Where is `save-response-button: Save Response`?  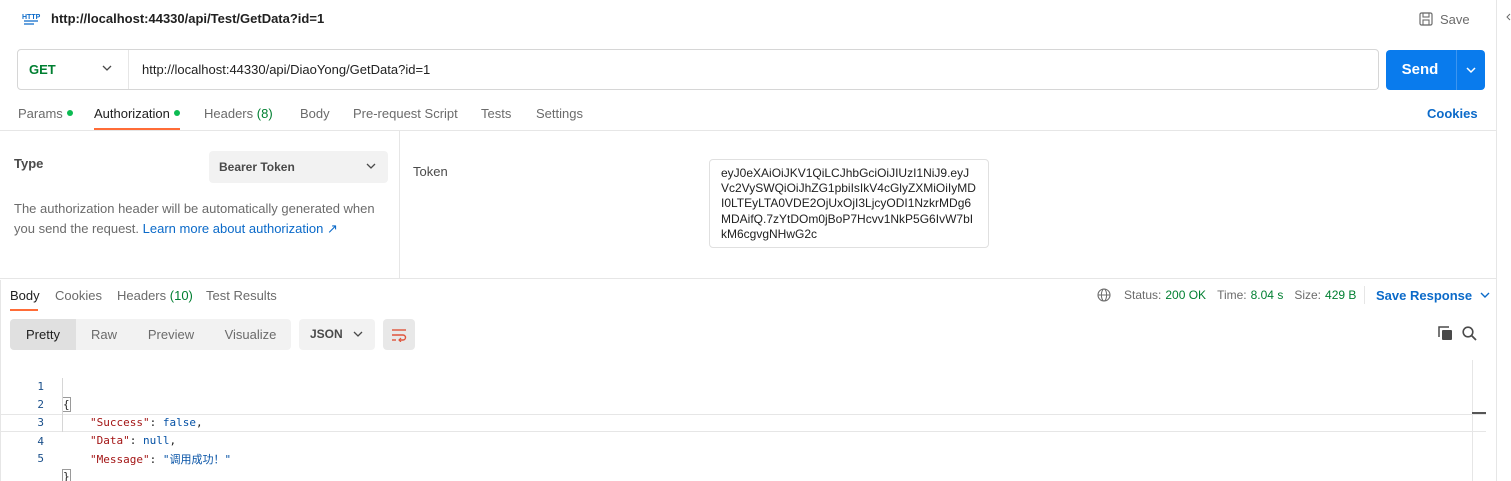 save-response-button: Save Response is located at coordinates (1433, 295).